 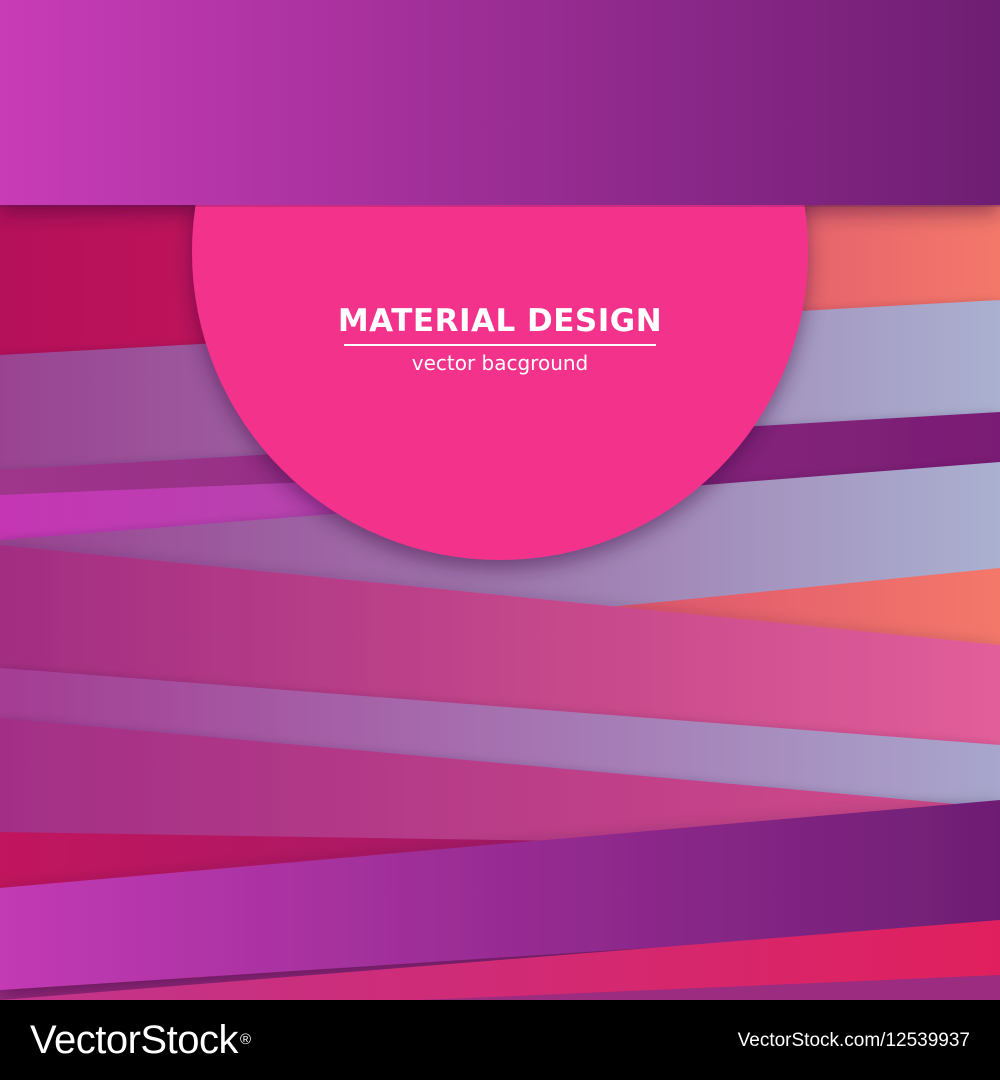 What do you see at coordinates (245, 1039) in the screenshot?
I see `registered-mark-icon: ®` at bounding box center [245, 1039].